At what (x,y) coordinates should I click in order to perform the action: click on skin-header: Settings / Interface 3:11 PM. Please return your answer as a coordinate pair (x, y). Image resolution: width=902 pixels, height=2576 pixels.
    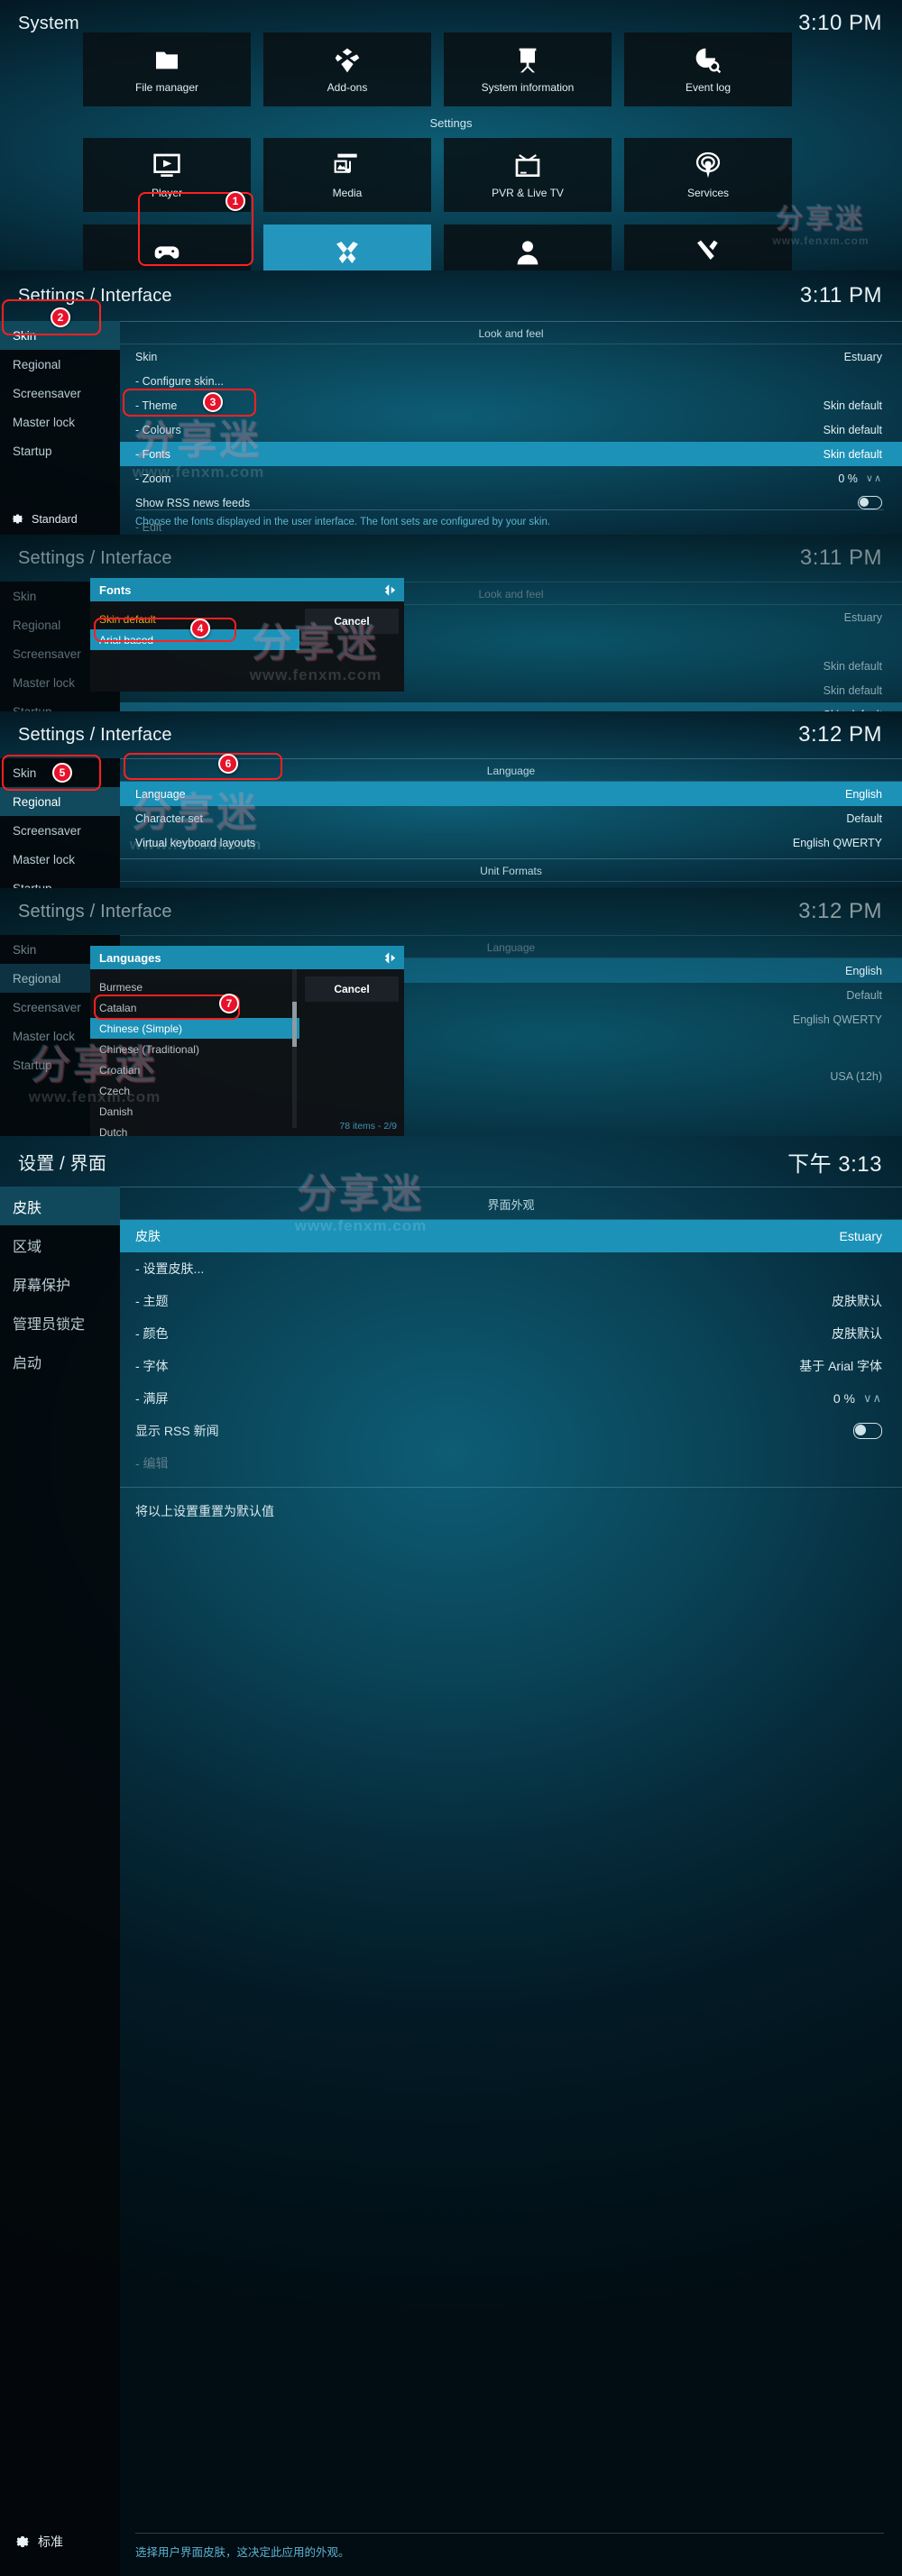
    Looking at the image, I should click on (451, 295).